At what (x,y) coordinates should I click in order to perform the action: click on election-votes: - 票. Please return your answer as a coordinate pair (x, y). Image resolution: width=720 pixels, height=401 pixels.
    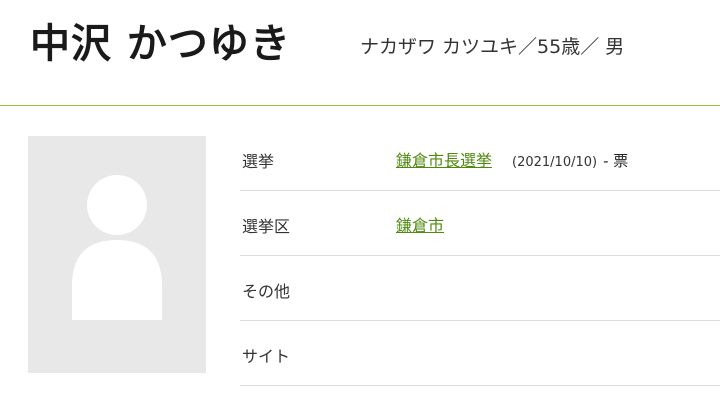
    Looking at the image, I should click on (616, 161).